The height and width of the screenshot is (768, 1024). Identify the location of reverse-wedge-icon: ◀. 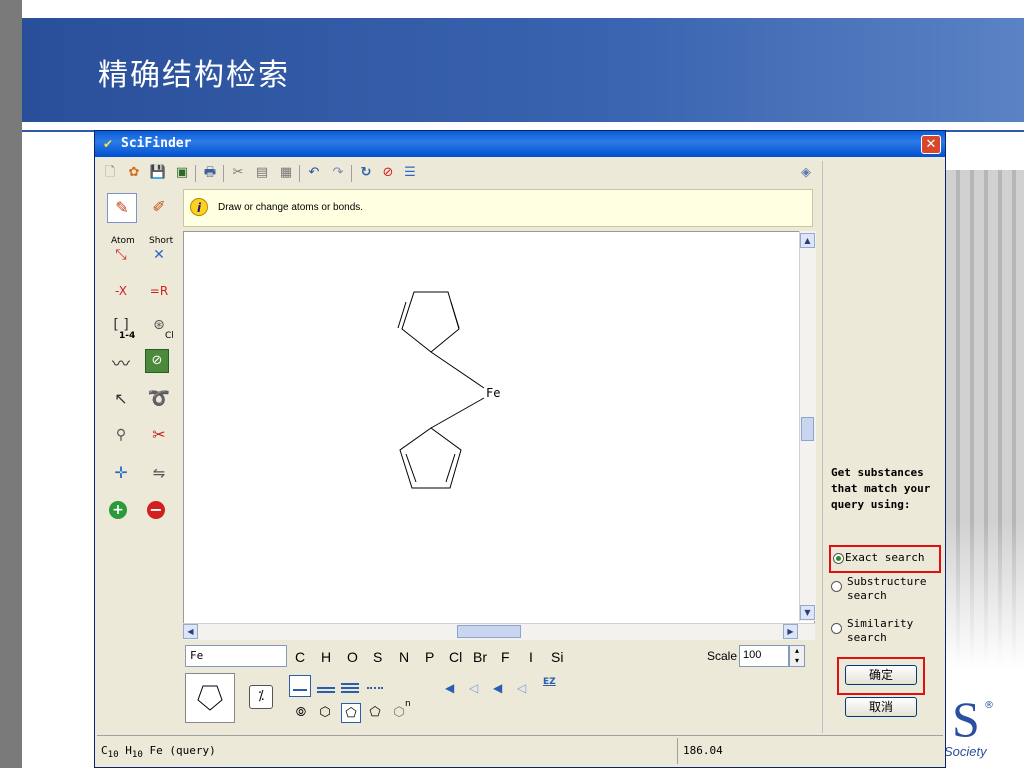
(497, 688).